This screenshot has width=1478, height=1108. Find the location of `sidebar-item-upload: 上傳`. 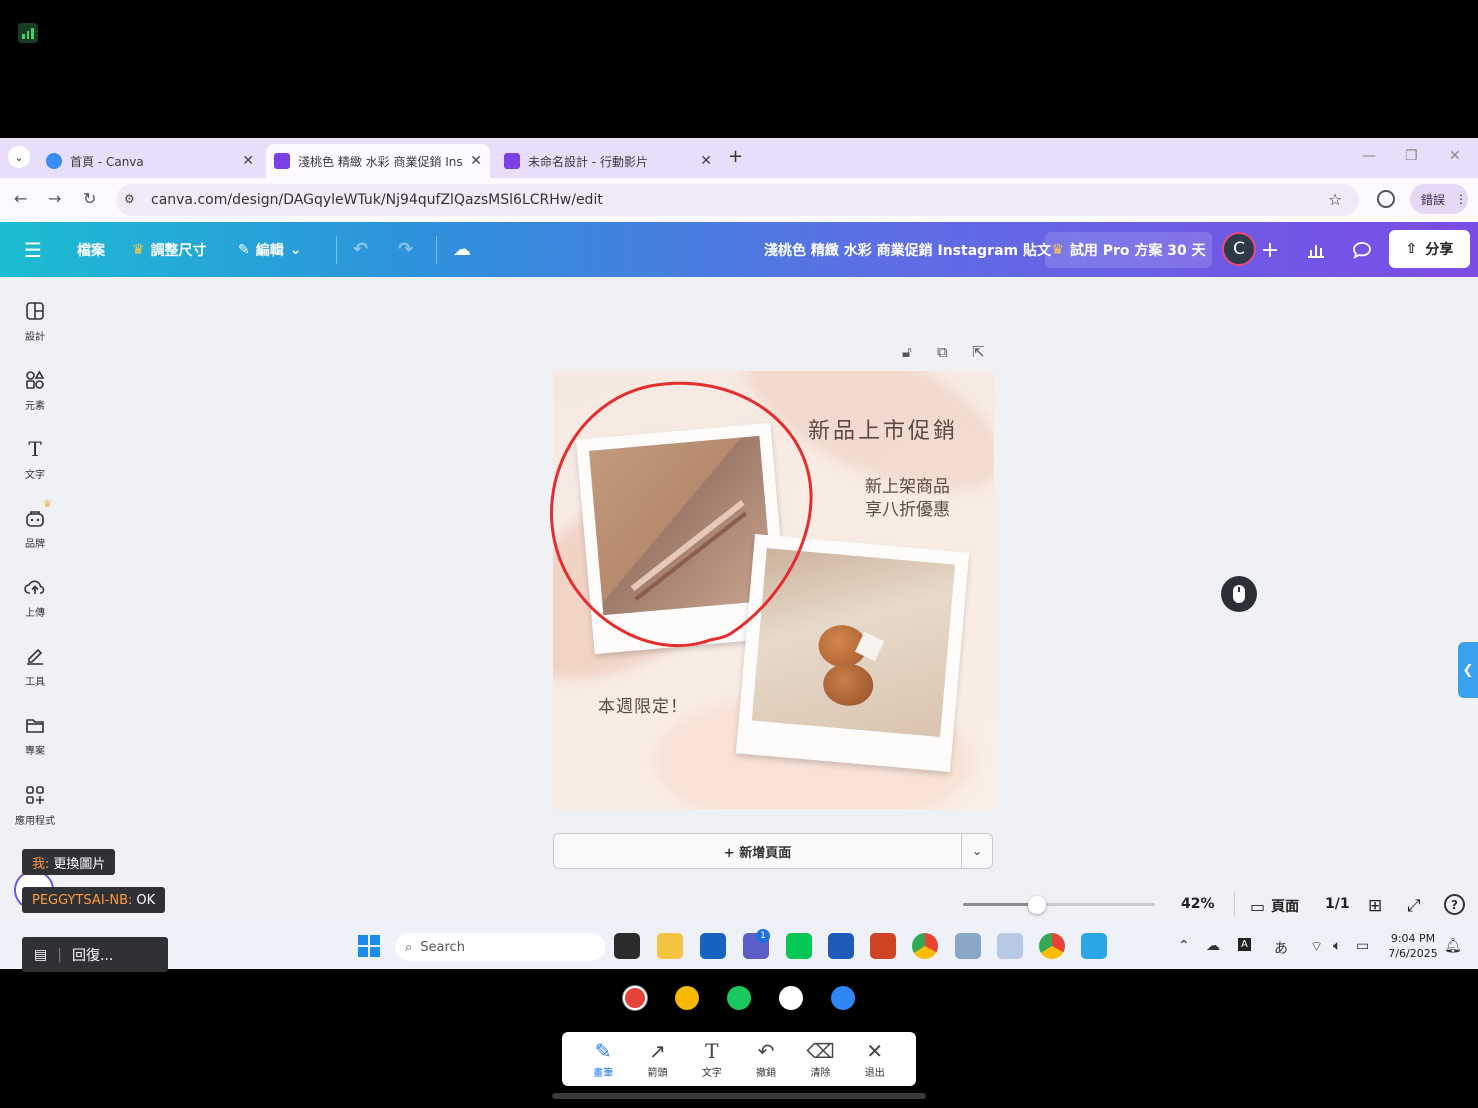

sidebar-item-upload: 上傳 is located at coordinates (35, 597).